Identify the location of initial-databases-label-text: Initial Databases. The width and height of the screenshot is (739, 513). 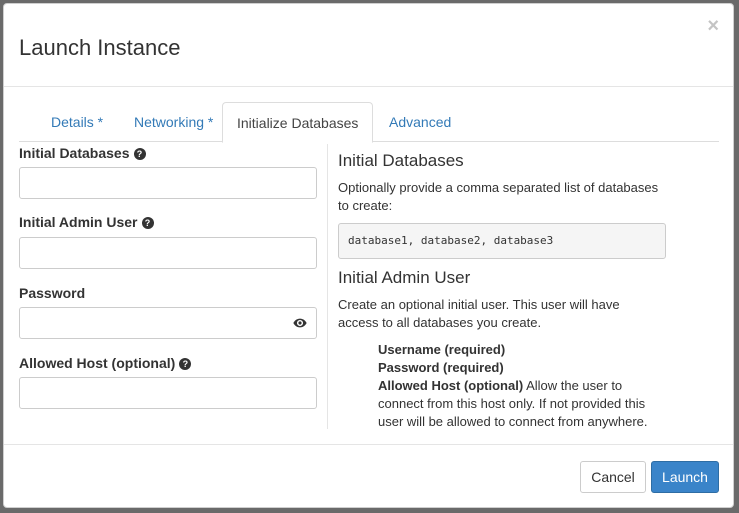
(74, 153).